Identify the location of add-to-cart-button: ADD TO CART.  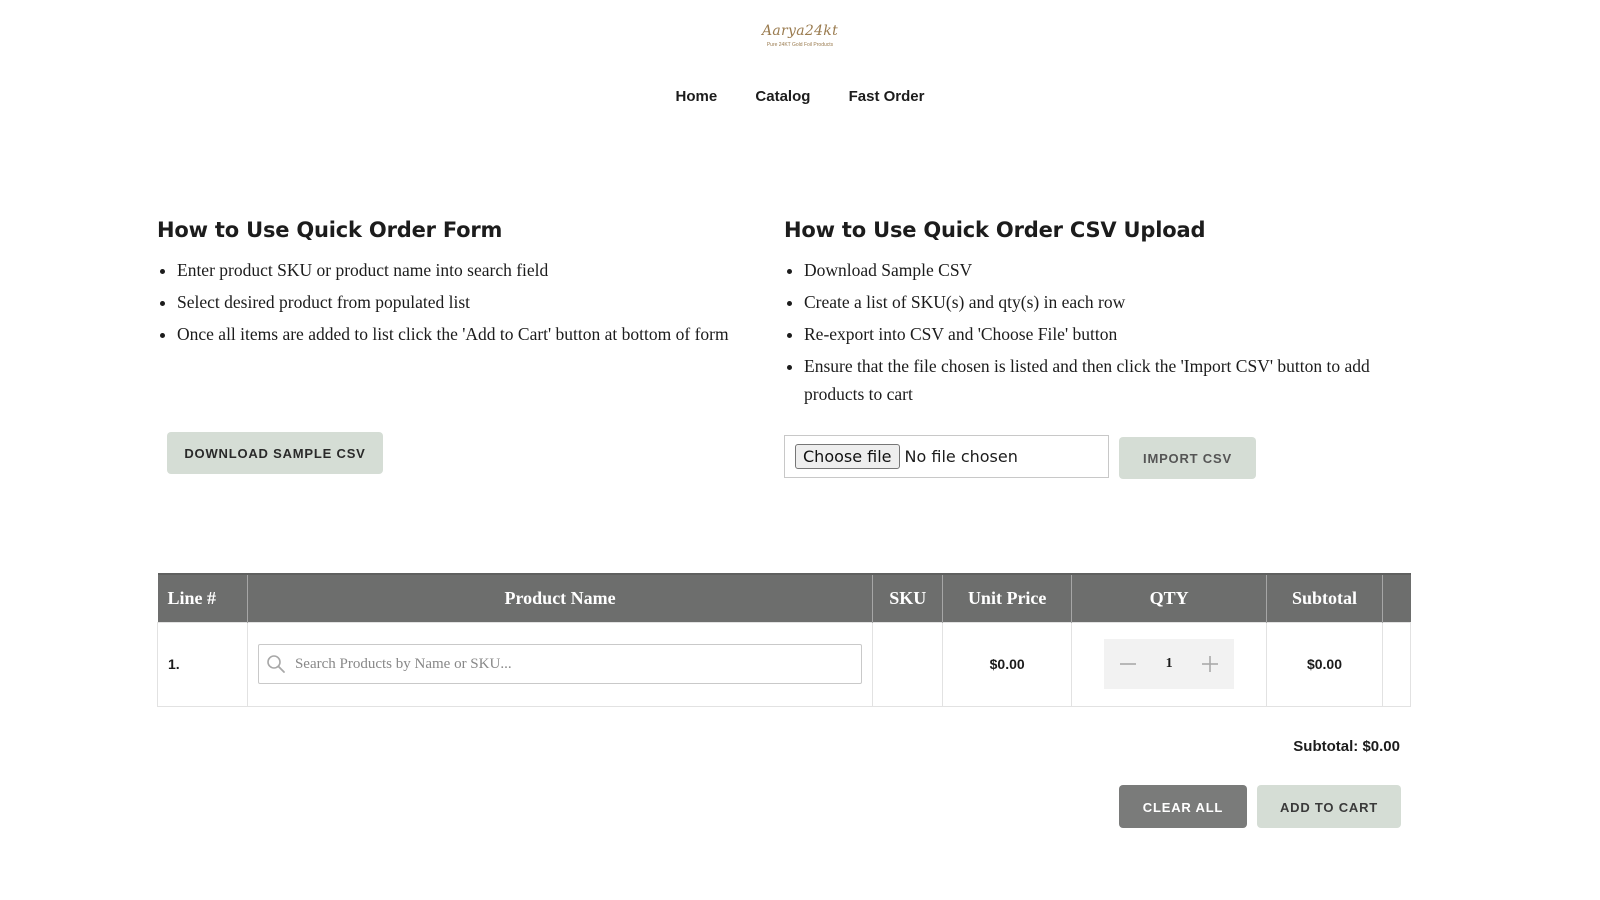
(1329, 806).